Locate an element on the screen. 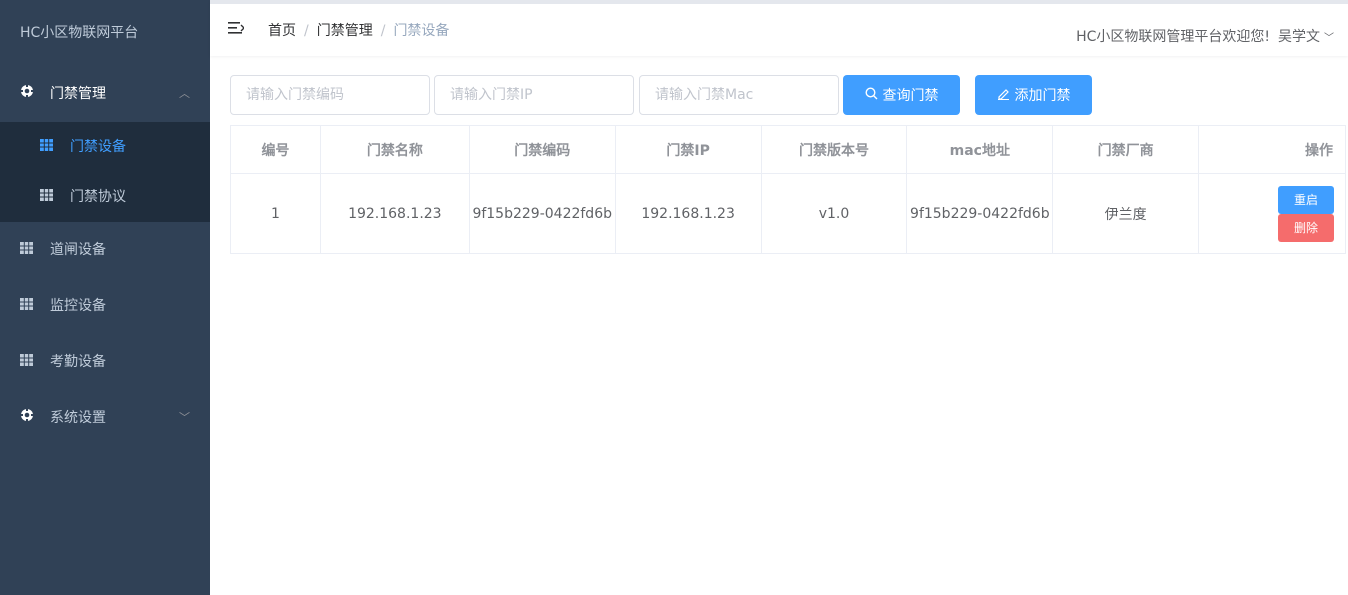 This screenshot has height=595, width=1348. column-header: mac地址 is located at coordinates (980, 149).